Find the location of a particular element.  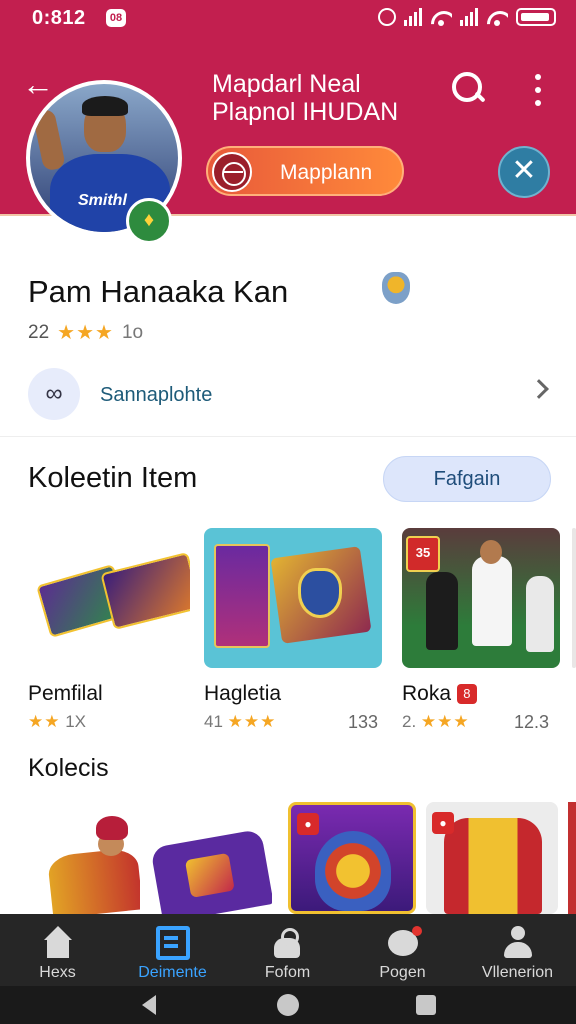

collection-card-2: Hagletia 41 ★★★ 133 is located at coordinates (293, 630).